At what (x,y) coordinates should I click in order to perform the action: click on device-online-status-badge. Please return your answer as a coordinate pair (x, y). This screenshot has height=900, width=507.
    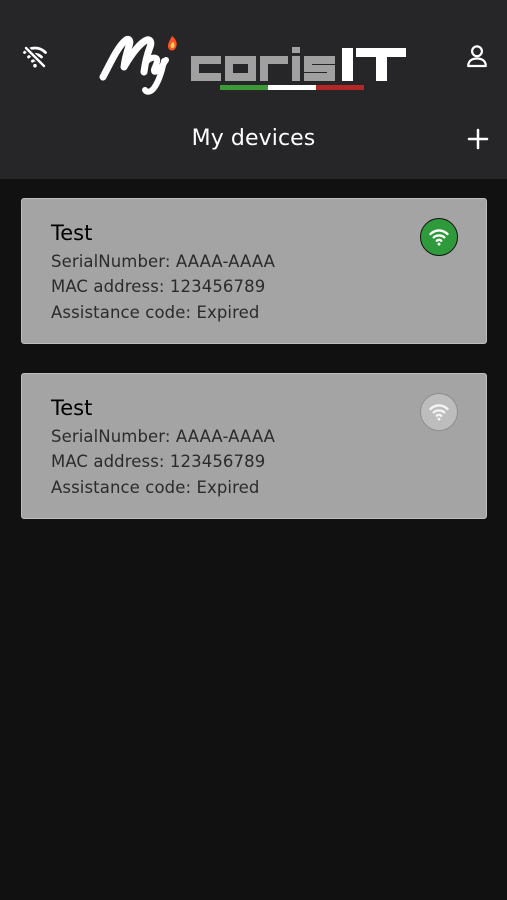
    Looking at the image, I should click on (439, 237).